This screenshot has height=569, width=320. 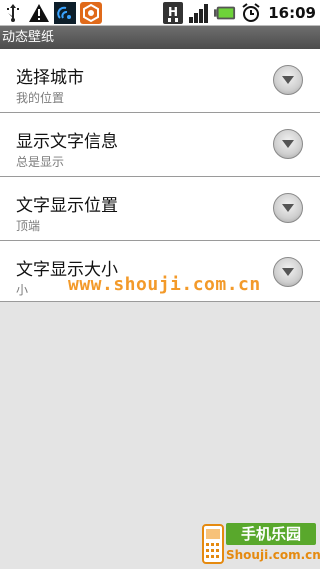 I want to click on setting-summary: 小, so click(x=22, y=290).